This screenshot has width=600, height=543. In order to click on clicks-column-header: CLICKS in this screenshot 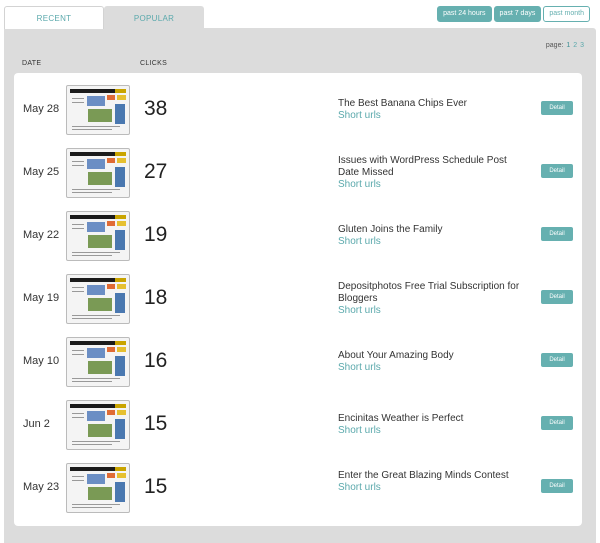, I will do `click(154, 63)`.